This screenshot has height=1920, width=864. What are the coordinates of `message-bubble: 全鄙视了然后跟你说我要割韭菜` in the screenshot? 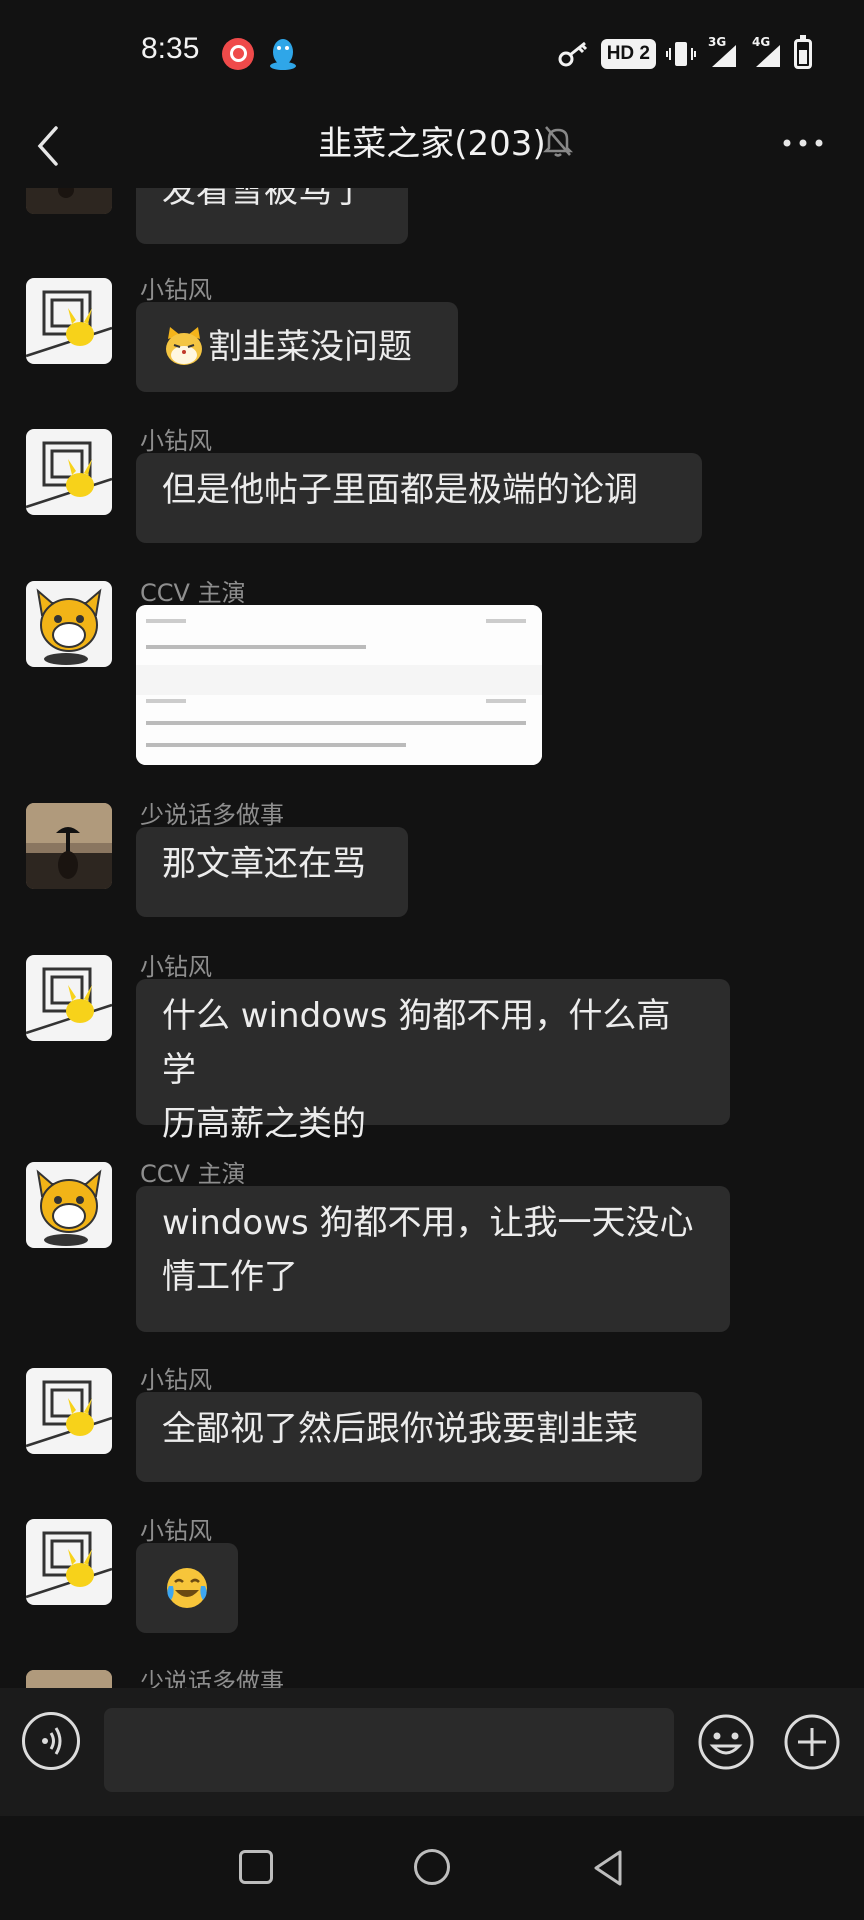 It's located at (419, 1437).